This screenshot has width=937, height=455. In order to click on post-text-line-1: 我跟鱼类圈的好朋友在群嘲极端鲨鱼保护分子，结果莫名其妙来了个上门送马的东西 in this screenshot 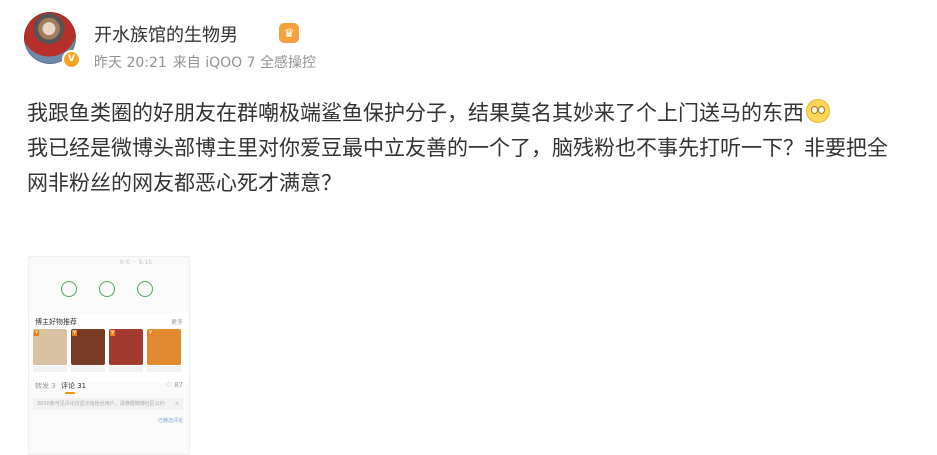, I will do `click(467, 113)`.